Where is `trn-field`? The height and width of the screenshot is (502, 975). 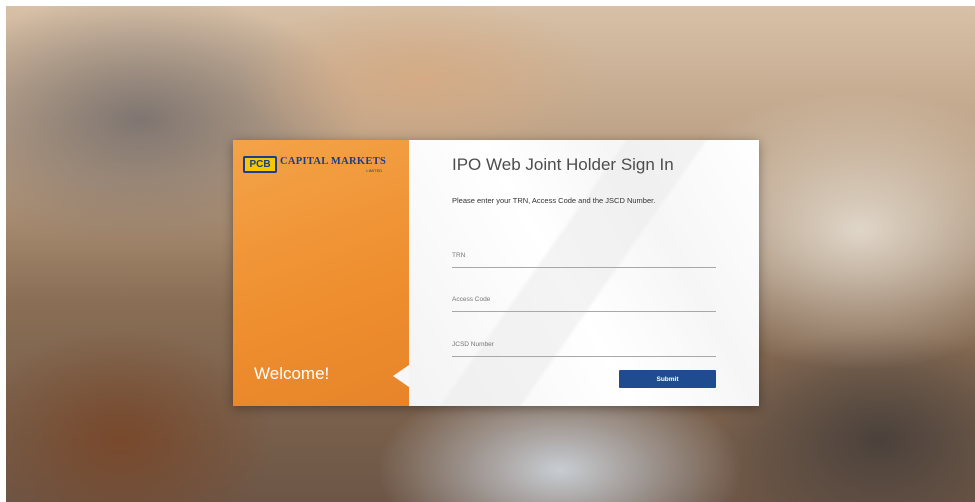
trn-field is located at coordinates (584, 255).